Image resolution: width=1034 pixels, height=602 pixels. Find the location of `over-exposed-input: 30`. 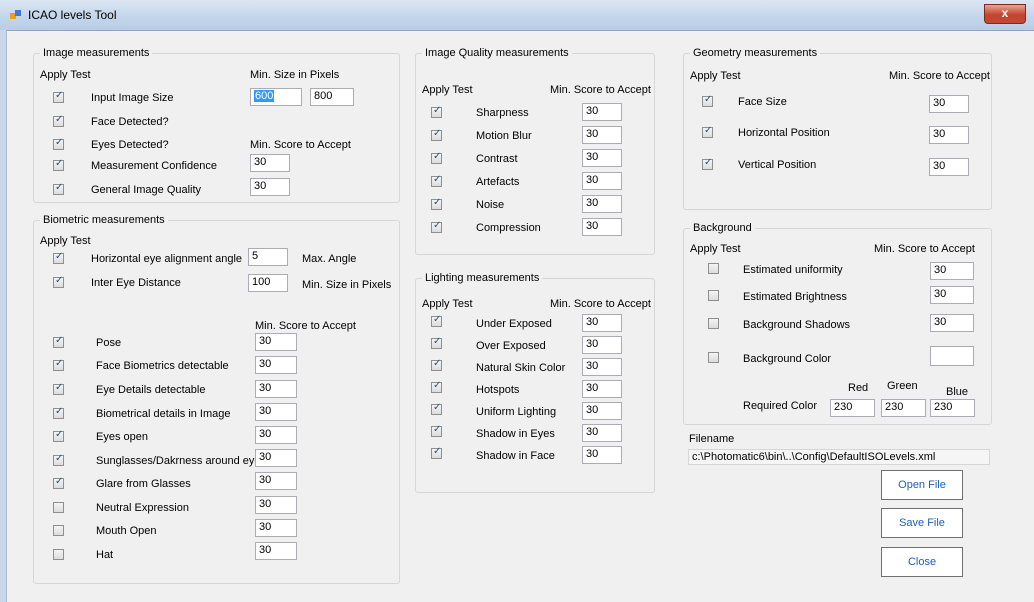

over-exposed-input: 30 is located at coordinates (602, 345).